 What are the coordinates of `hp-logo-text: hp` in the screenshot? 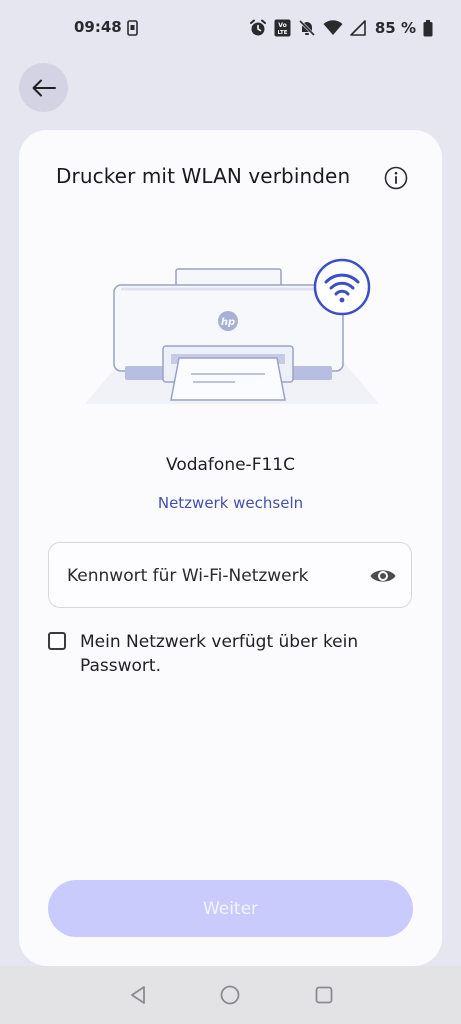 It's located at (228, 322).